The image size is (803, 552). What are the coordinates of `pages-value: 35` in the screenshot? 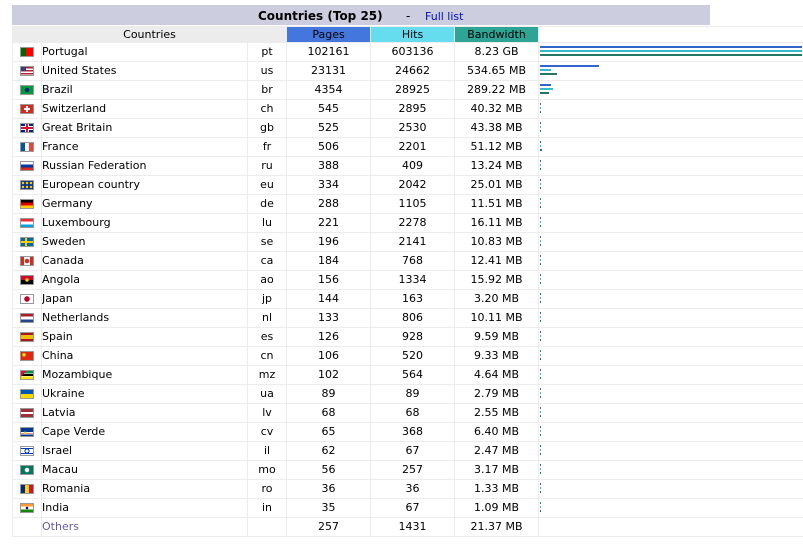 It's located at (329, 508).